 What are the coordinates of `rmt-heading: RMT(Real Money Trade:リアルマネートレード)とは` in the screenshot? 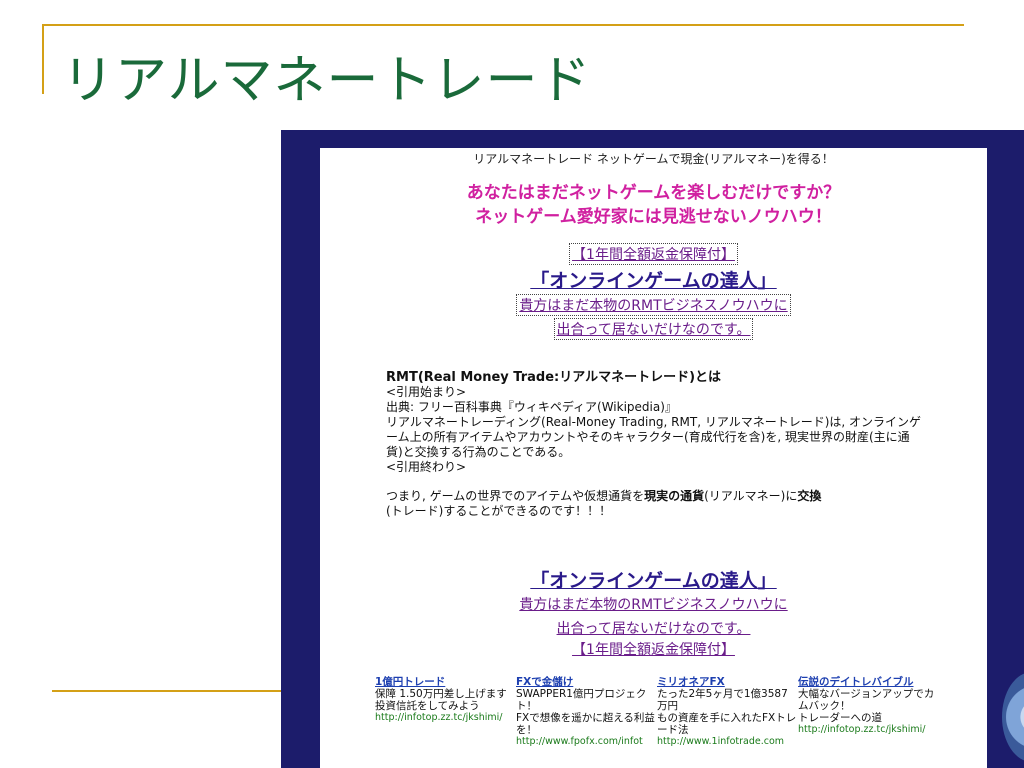 It's located at (554, 377).